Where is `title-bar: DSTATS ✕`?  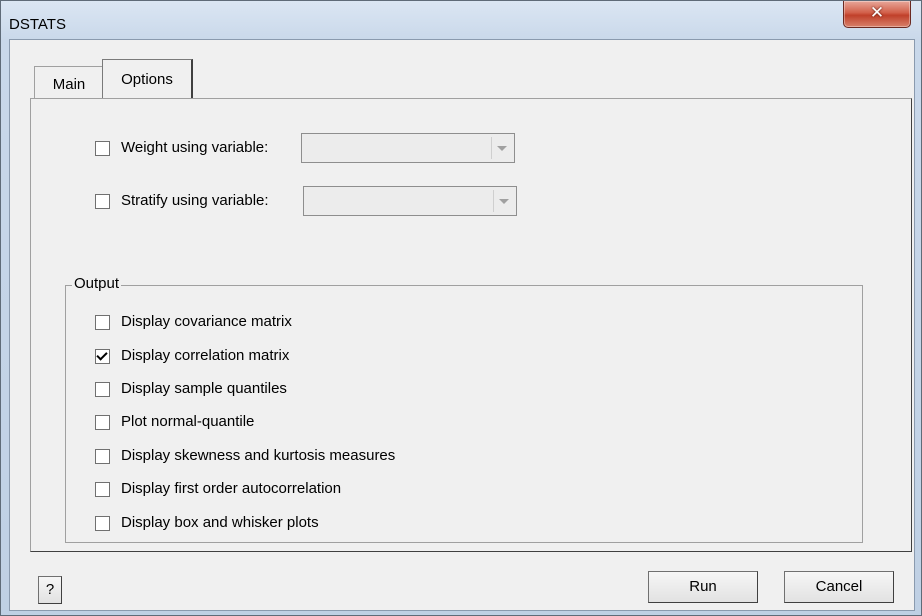 title-bar: DSTATS ✕ is located at coordinates (461, 19).